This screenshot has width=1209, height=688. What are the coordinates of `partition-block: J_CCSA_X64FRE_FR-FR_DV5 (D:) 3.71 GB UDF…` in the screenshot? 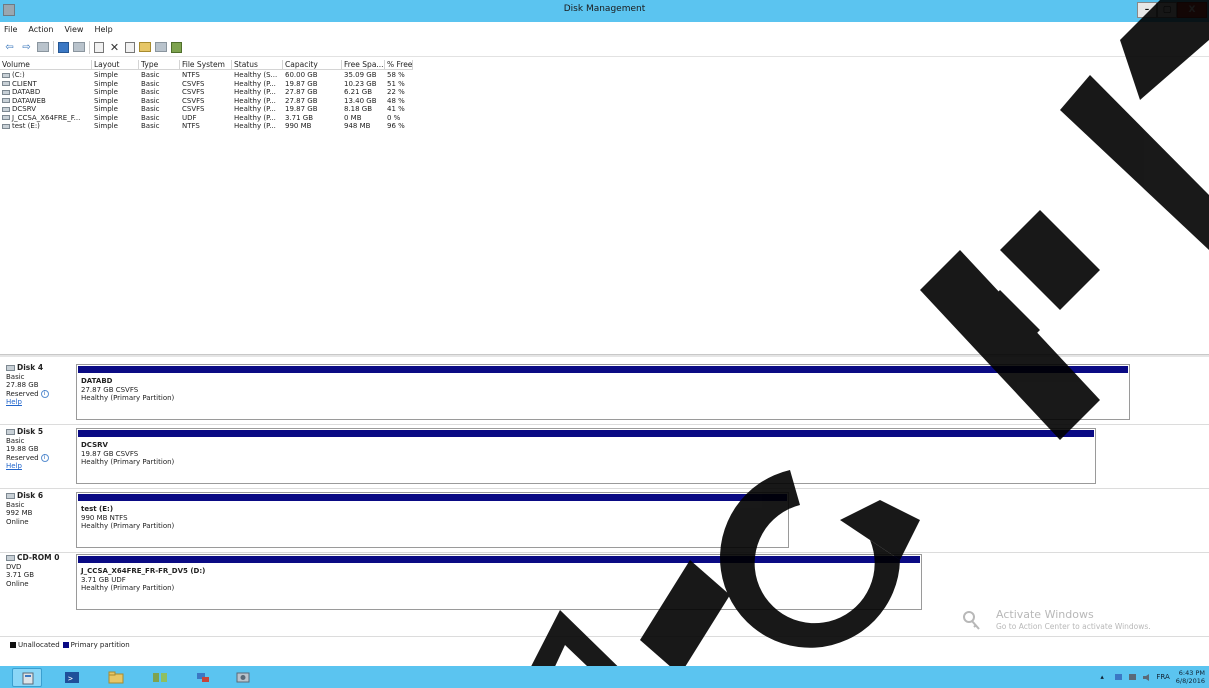 It's located at (499, 582).